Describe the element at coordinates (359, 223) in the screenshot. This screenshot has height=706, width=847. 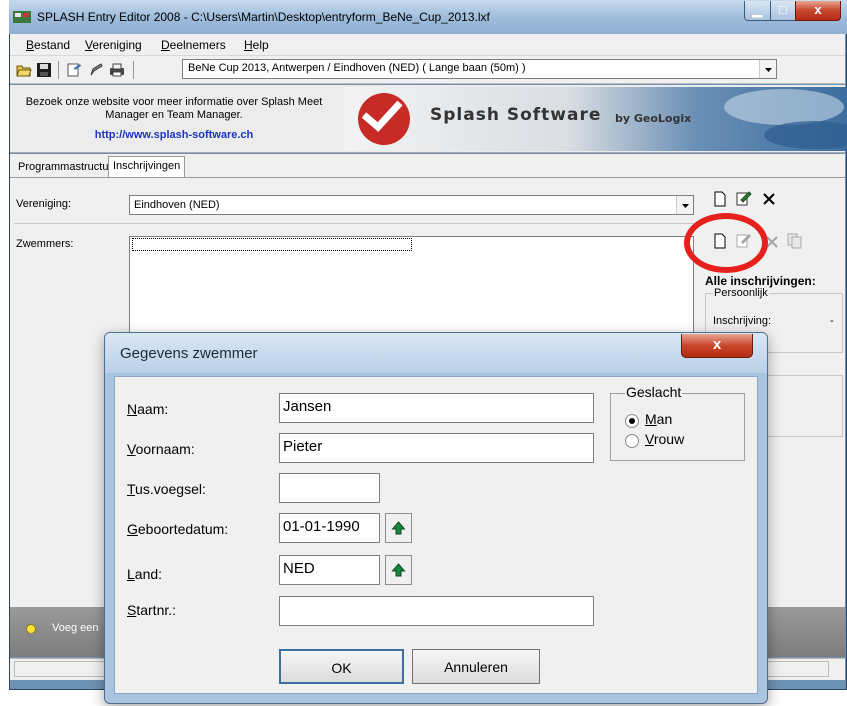
I see `section-divider` at that location.